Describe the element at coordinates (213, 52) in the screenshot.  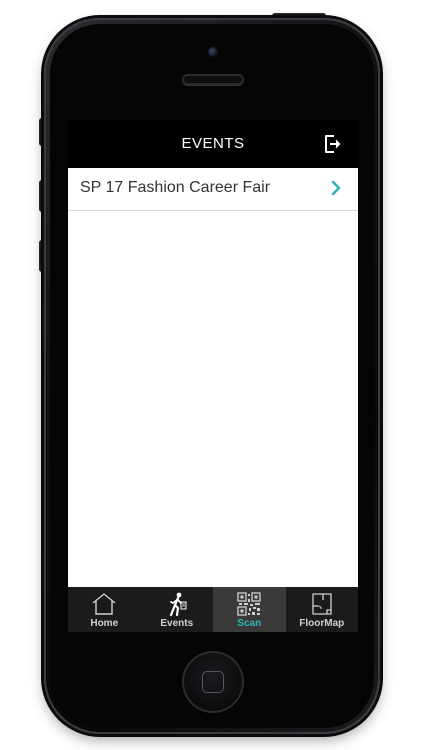
I see `front-camera` at that location.